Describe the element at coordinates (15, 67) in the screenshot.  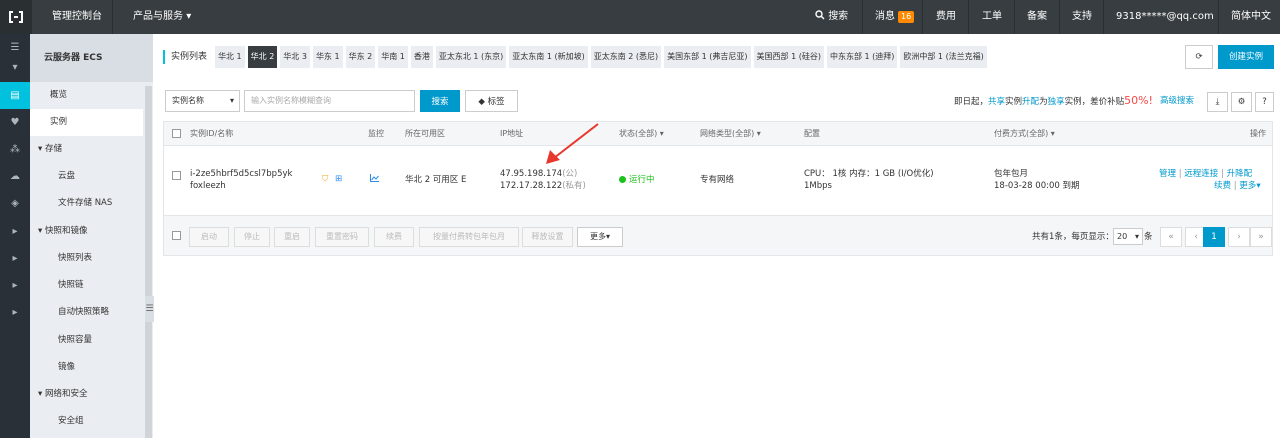
I see `chevron-down-icon: ▾` at that location.